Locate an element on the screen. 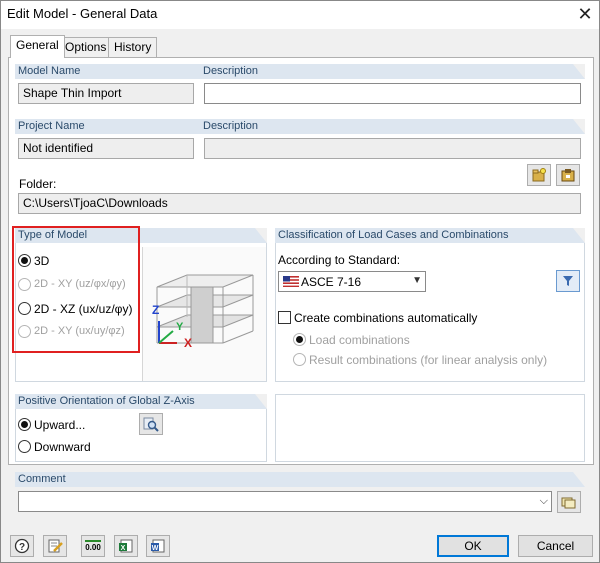 This screenshot has height=563, width=600. svg-text: W is located at coordinates (155, 548).